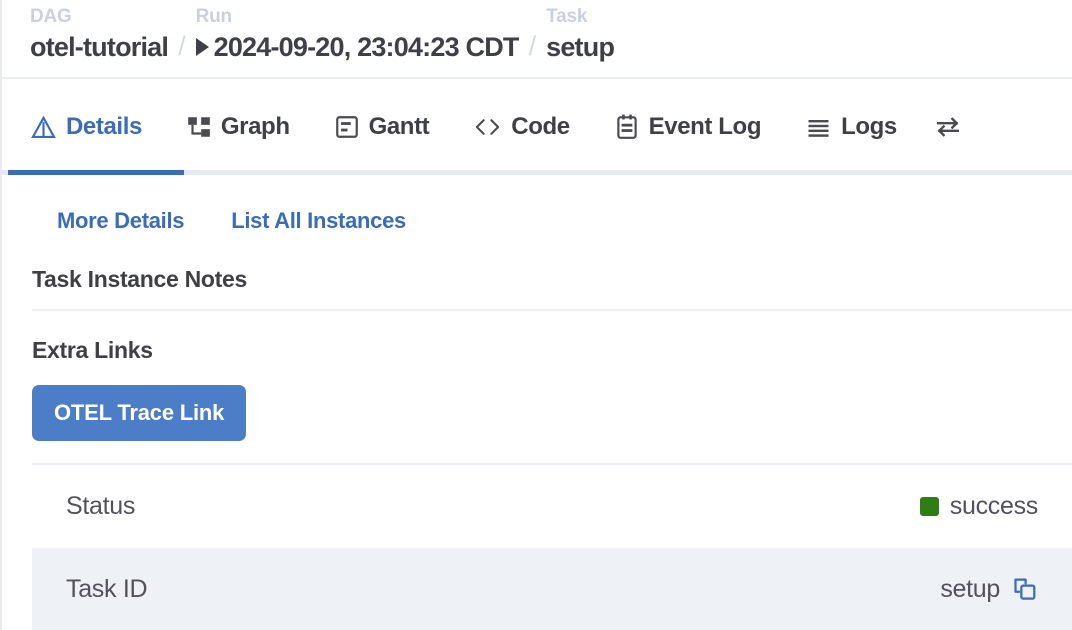  Describe the element at coordinates (139, 413) in the screenshot. I see `otel-trace-link-button: OTEL Trace Link` at that location.